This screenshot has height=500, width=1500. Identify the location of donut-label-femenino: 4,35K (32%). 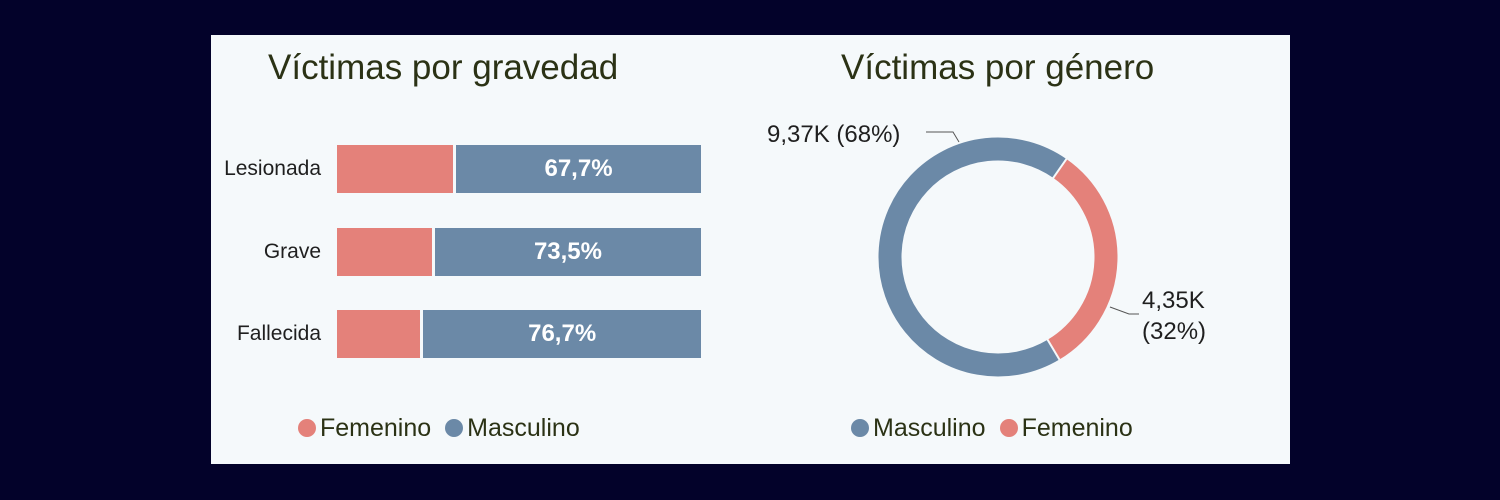
(1174, 316).